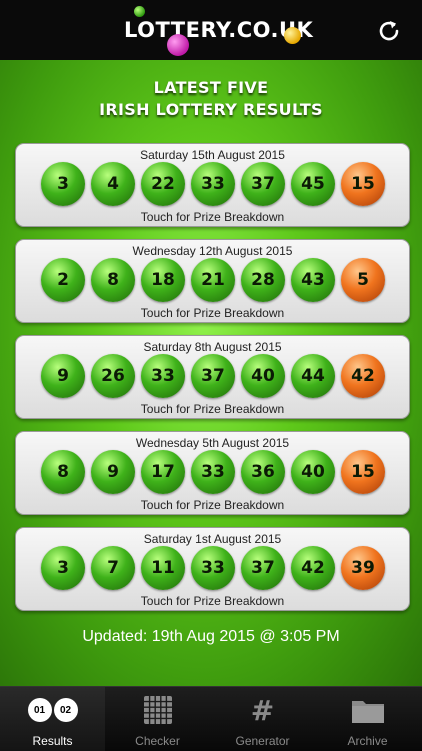 This screenshot has width=422, height=751. Describe the element at coordinates (113, 184) in the screenshot. I see `main-ball: 4` at that location.